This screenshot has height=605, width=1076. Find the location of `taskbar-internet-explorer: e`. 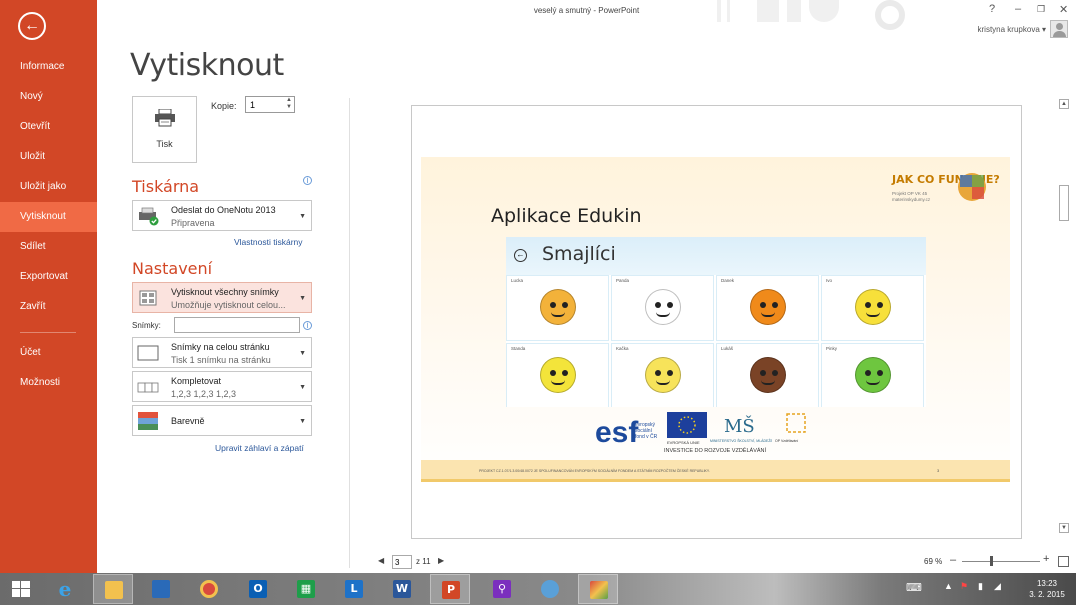

taskbar-internet-explorer: e is located at coordinates (65, 589).